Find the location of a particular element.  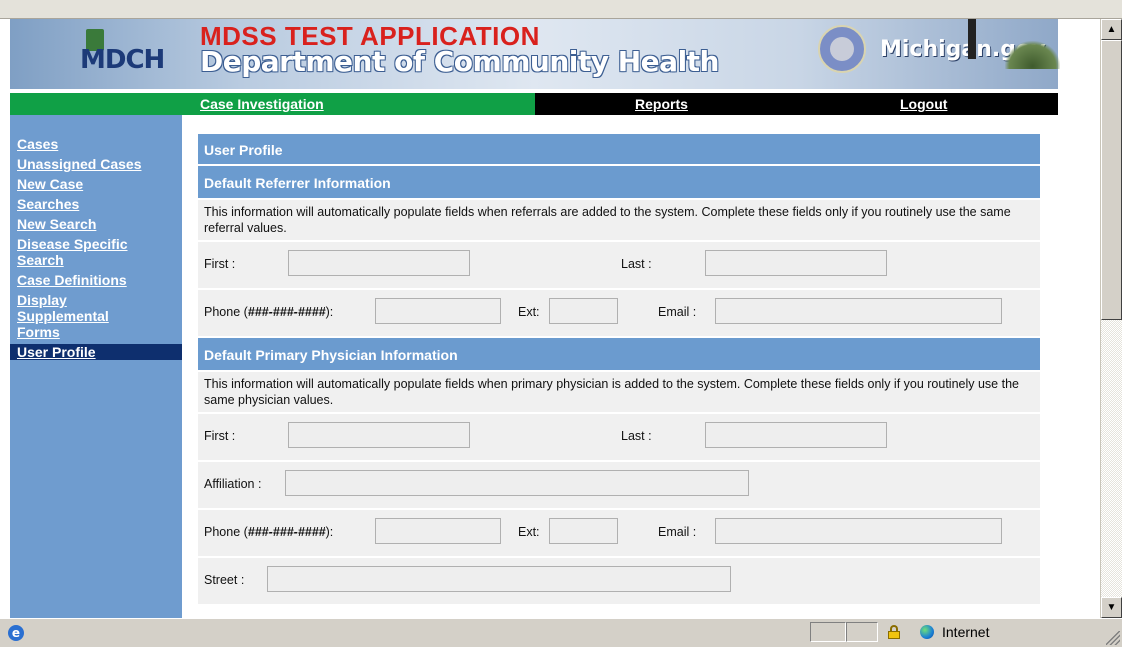

referrer-first-input is located at coordinates (379, 263).